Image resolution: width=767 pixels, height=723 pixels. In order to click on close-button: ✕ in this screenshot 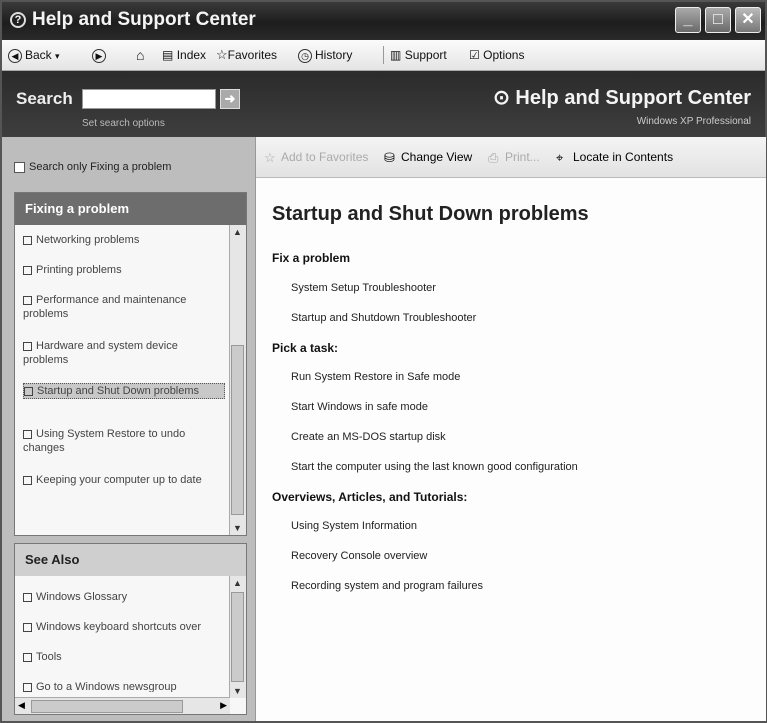, I will do `click(748, 20)`.